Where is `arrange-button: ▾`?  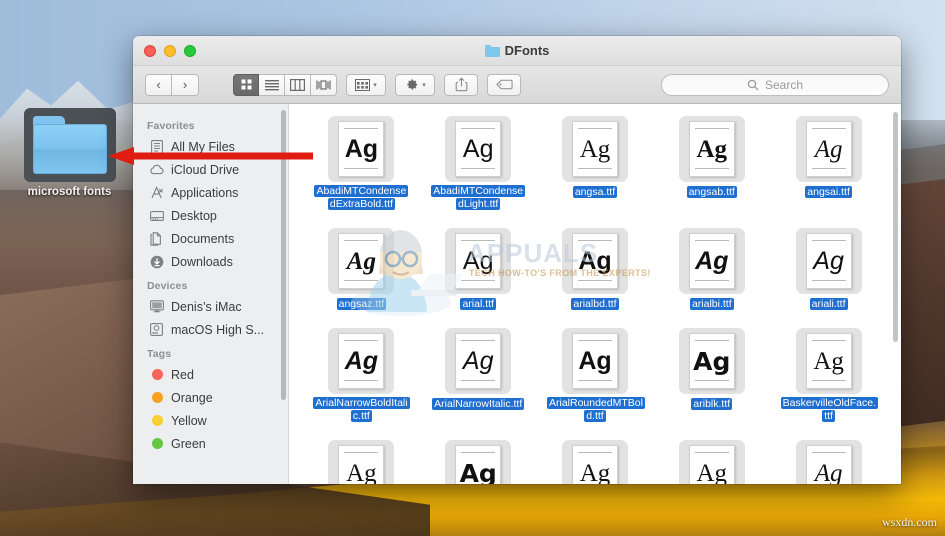
arrange-button: ▾ is located at coordinates (366, 84).